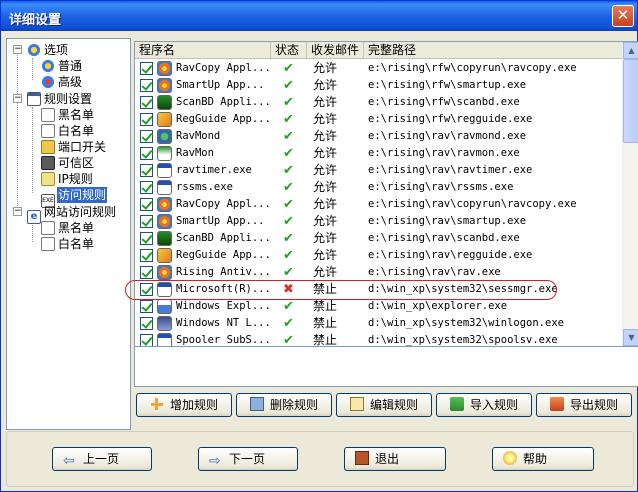  Describe the element at coordinates (74, 147) in the screenshot. I see `tree-item-ports: 端口开关` at that location.